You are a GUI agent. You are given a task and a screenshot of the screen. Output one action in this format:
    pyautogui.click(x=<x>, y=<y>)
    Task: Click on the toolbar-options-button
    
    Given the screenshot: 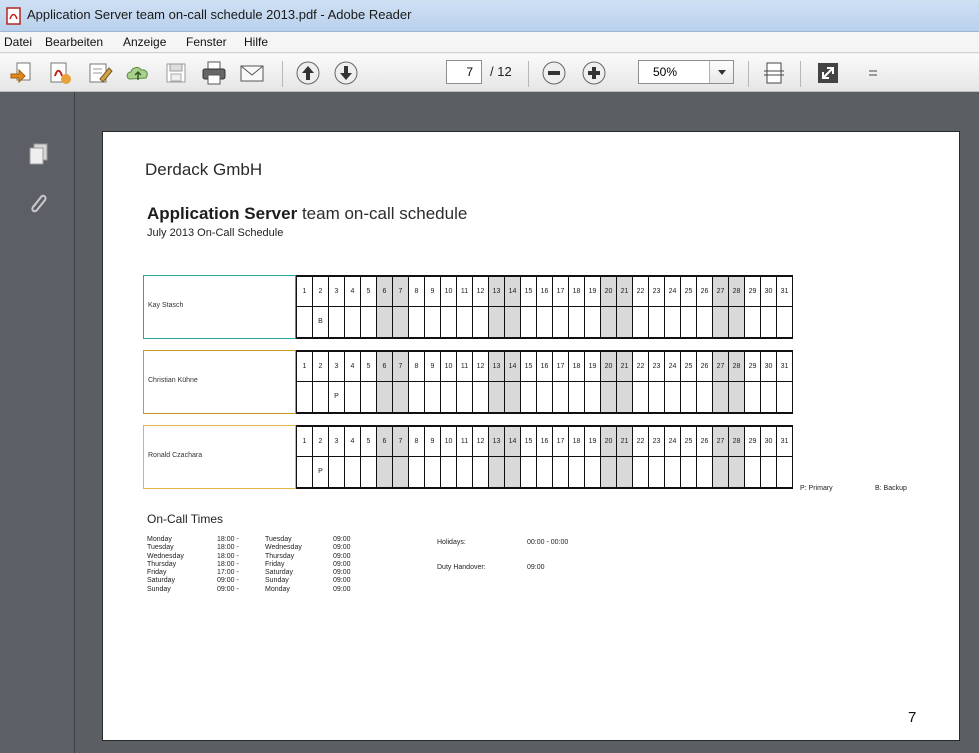 What is the action you would take?
    pyautogui.click(x=873, y=73)
    